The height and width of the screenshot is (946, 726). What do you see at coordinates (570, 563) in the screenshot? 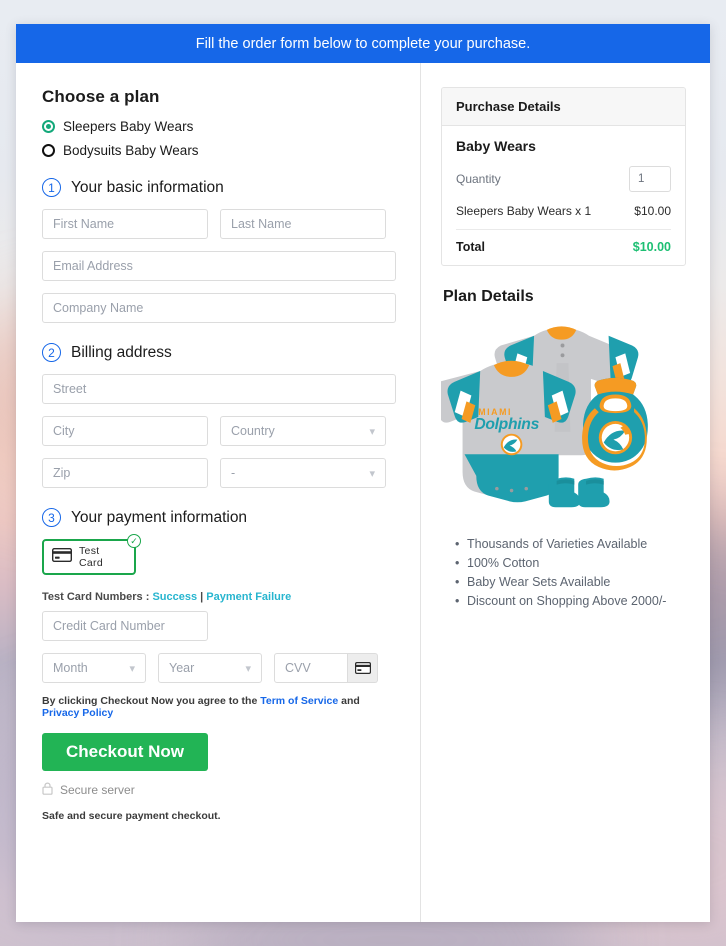
I see `list-item: 100% Cotton` at bounding box center [570, 563].